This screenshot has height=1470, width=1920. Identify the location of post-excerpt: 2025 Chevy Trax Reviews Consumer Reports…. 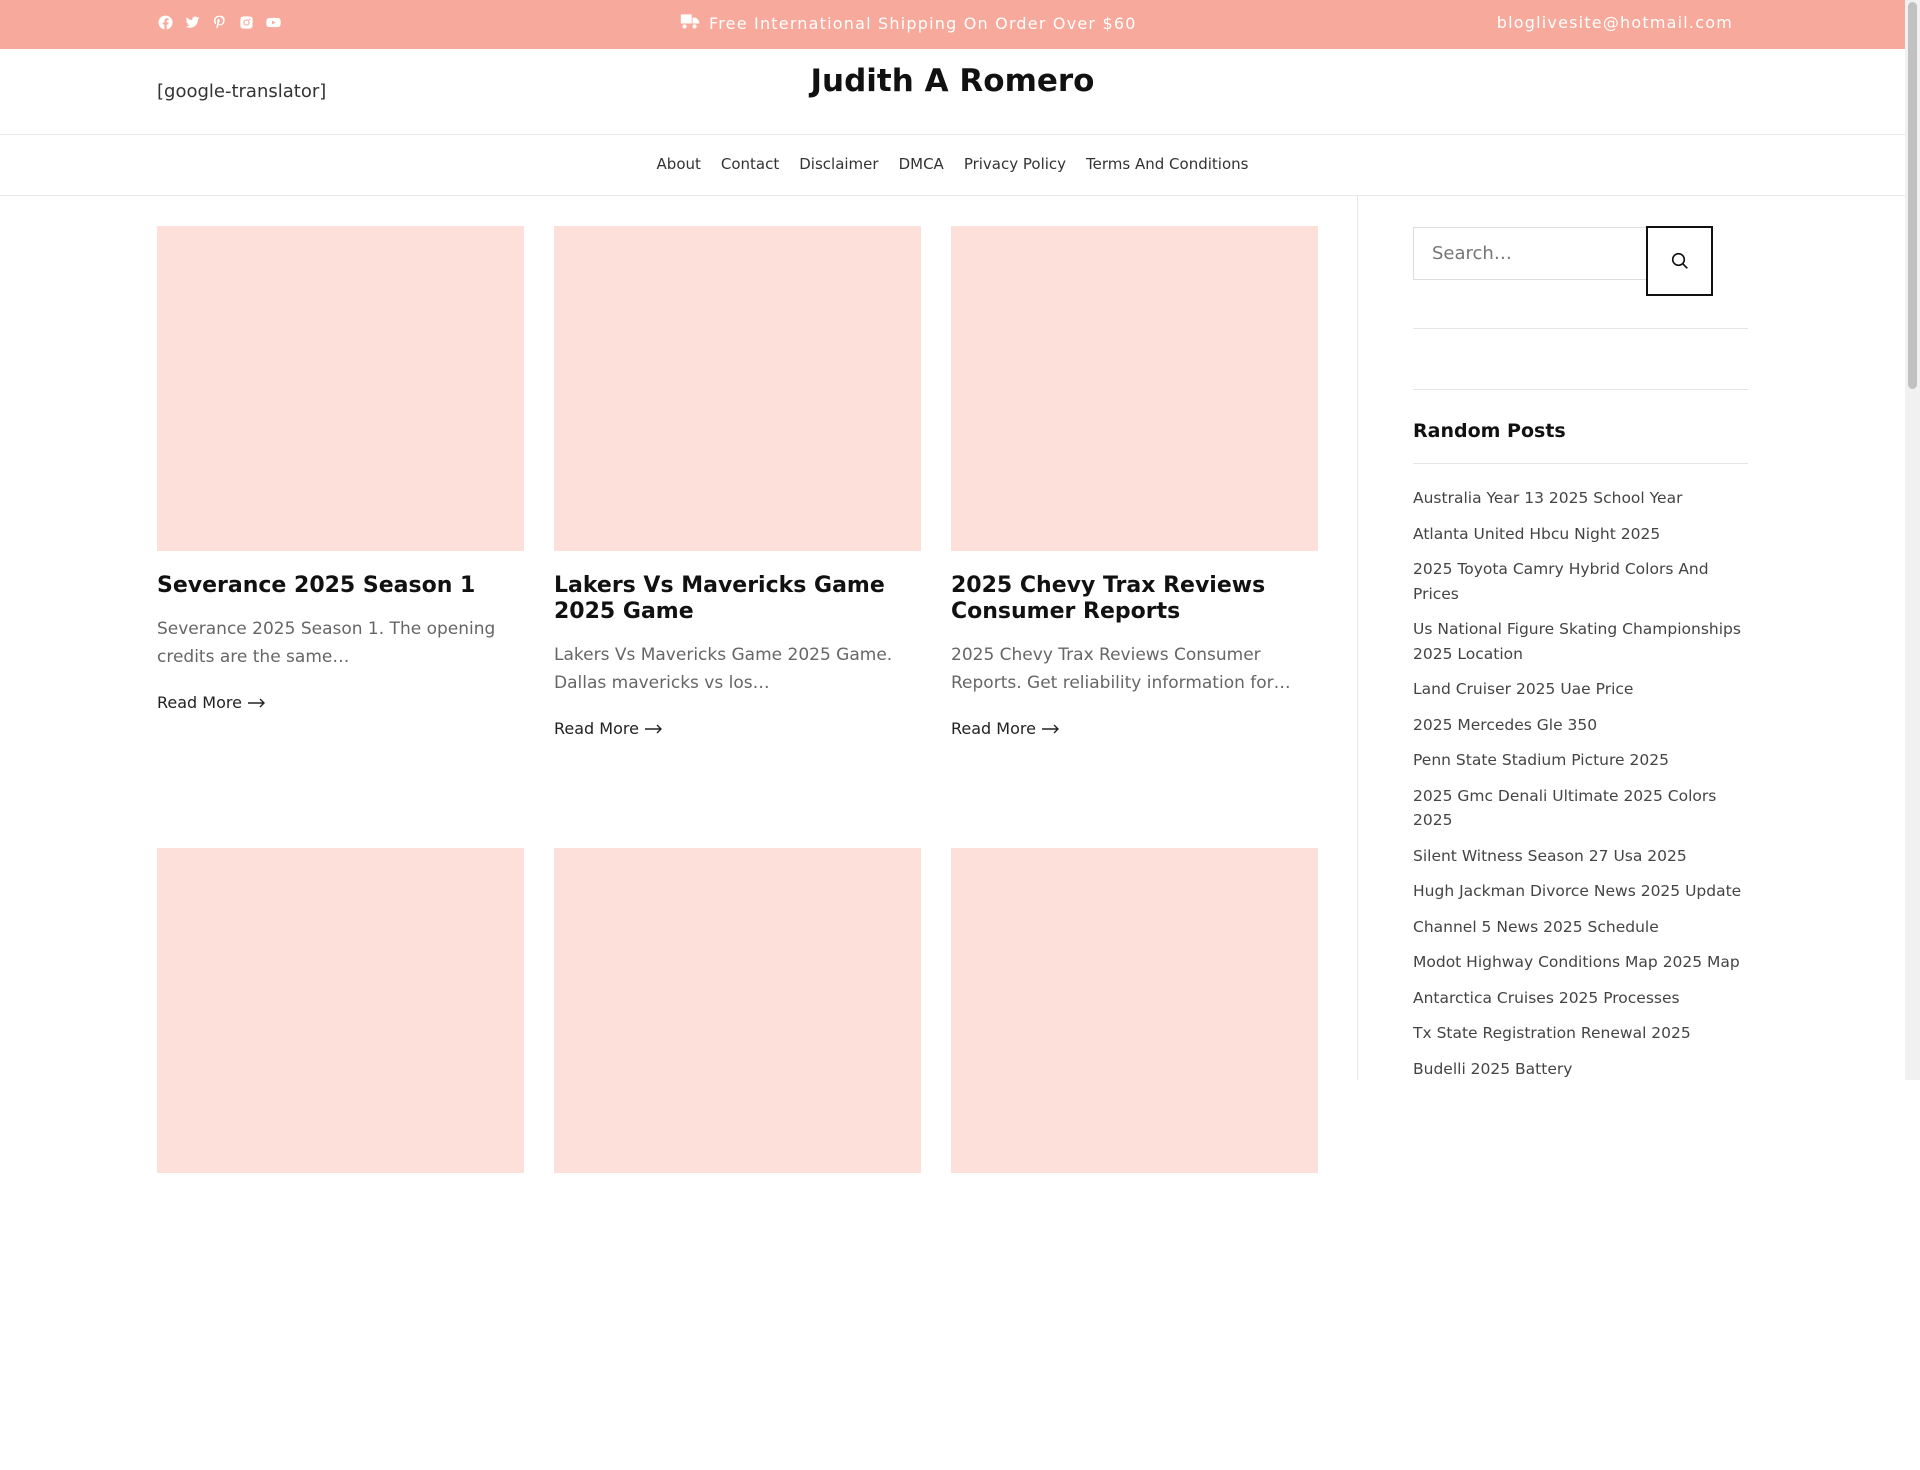
(1121, 669).